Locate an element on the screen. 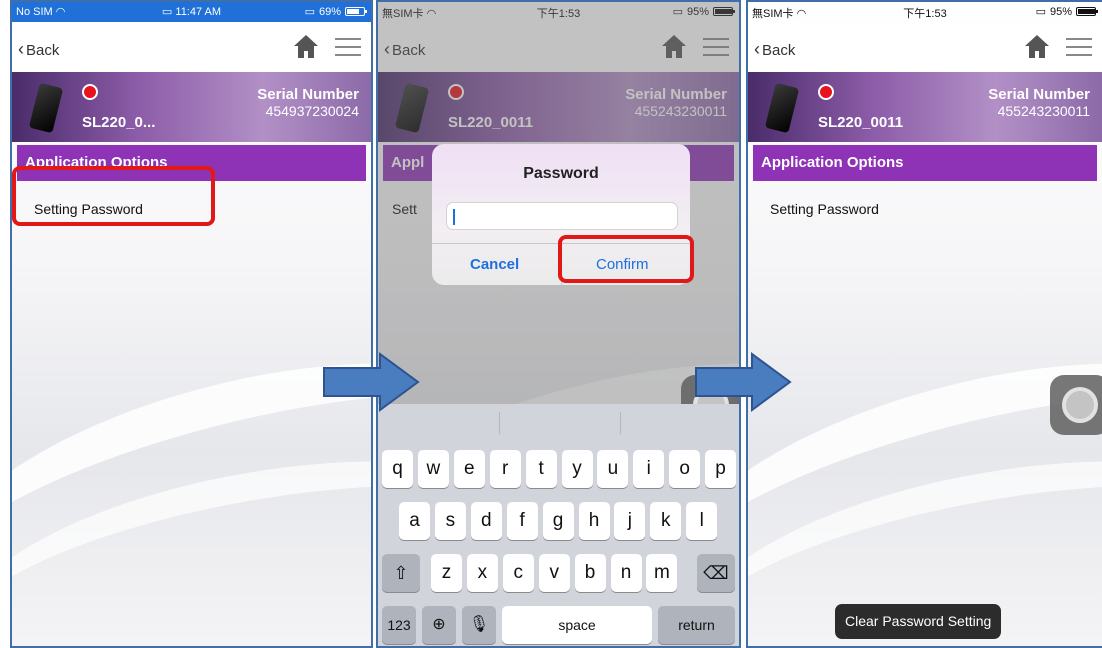 This screenshot has height=648, width=1102. keyboard-row-2: asdfghjkl is located at coordinates (558, 521).